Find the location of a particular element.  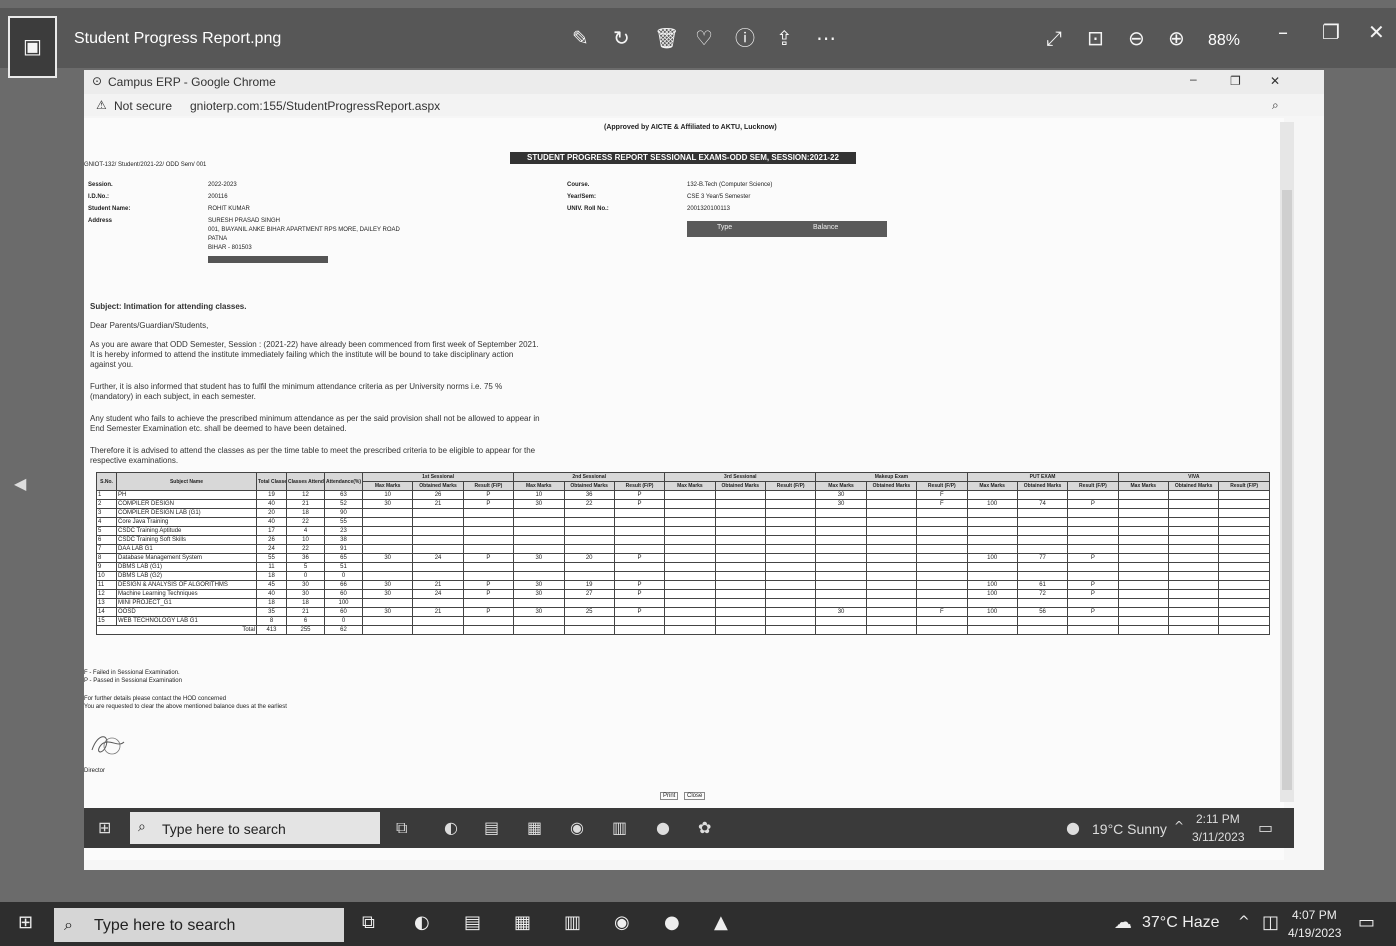

search-placeholder: Type here to search is located at coordinates (164, 926).